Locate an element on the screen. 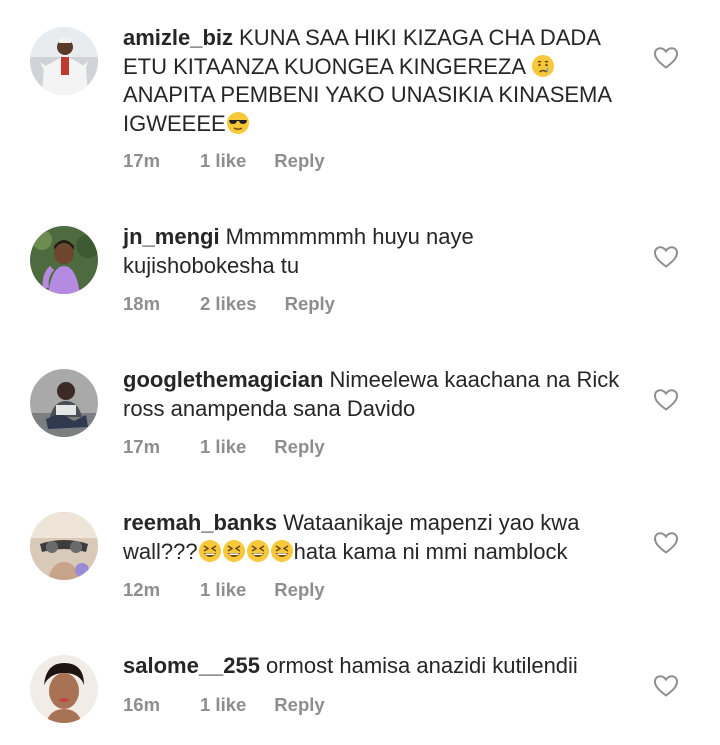  crying-face-icon is located at coordinates (542, 65).